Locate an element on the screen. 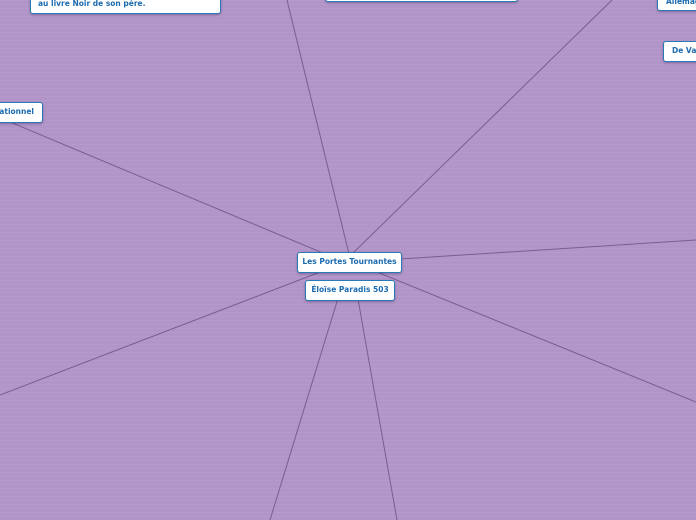 The image size is (696, 520). node-right: De Val is located at coordinates (679, 51).